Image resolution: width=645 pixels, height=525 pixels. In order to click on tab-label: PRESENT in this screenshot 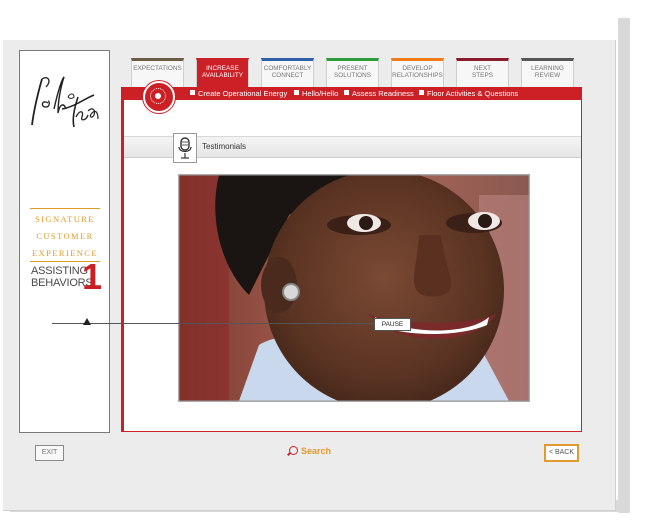, I will do `click(352, 68)`.